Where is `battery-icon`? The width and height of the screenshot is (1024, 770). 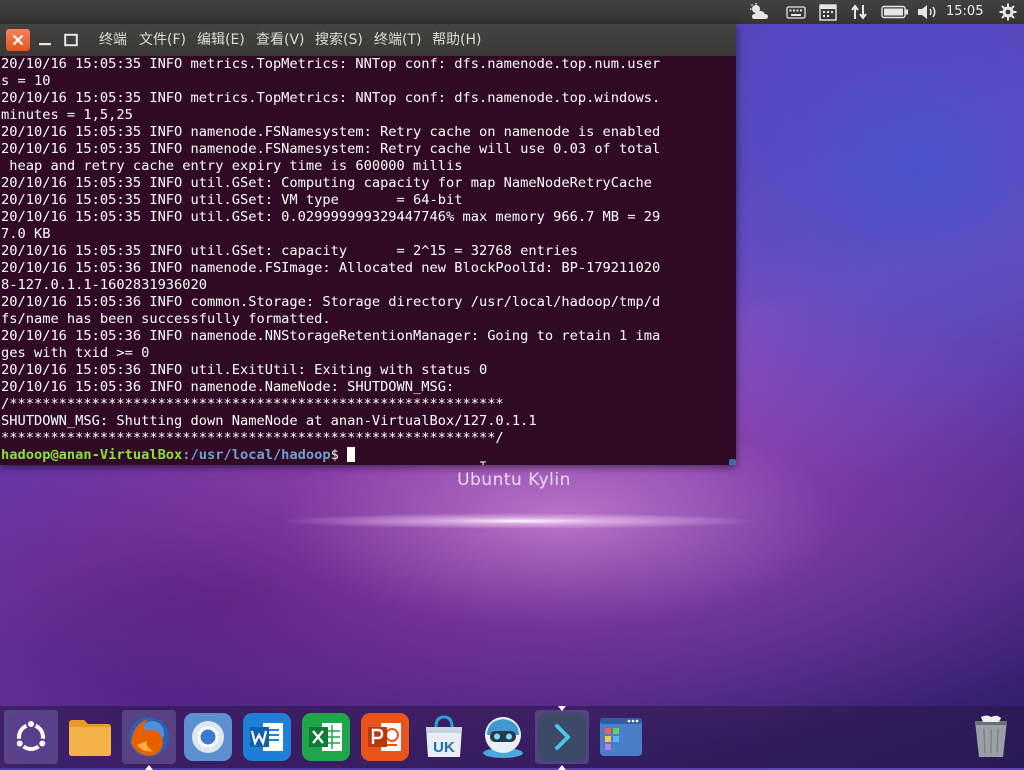
battery-icon is located at coordinates (895, 12).